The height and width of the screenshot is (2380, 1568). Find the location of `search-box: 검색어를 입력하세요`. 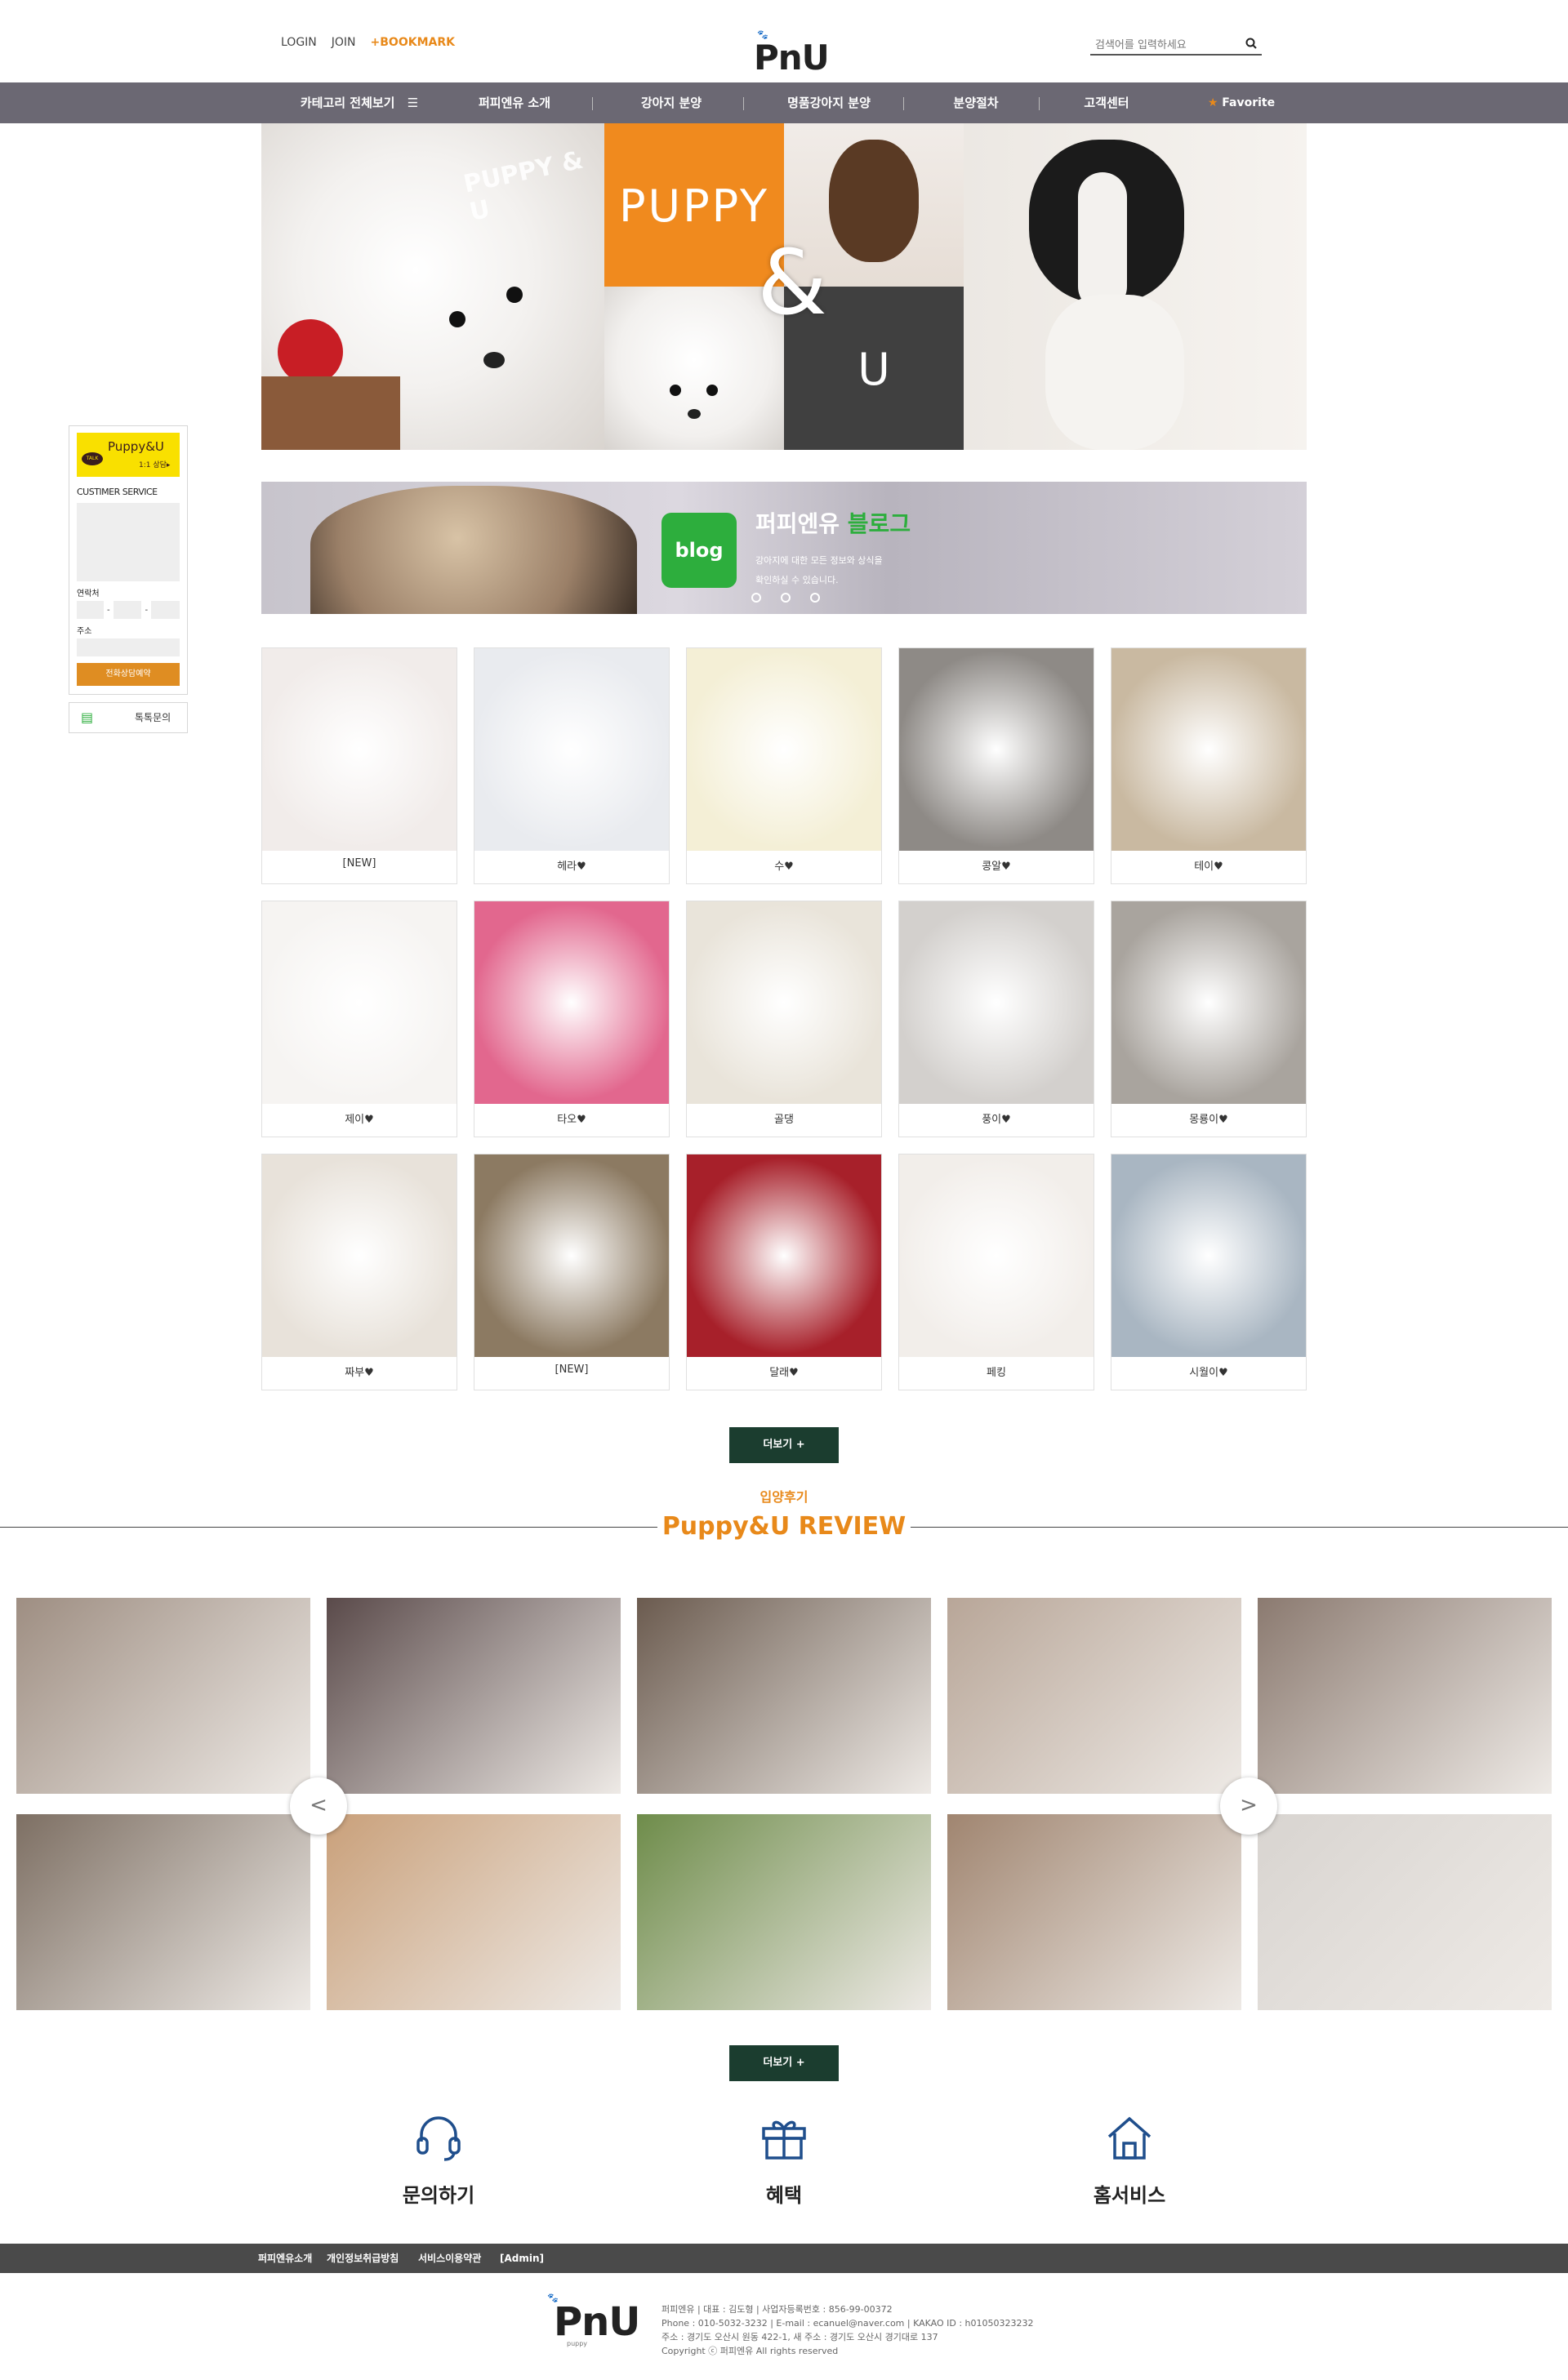

search-box: 검색어를 입력하세요 is located at coordinates (1176, 44).